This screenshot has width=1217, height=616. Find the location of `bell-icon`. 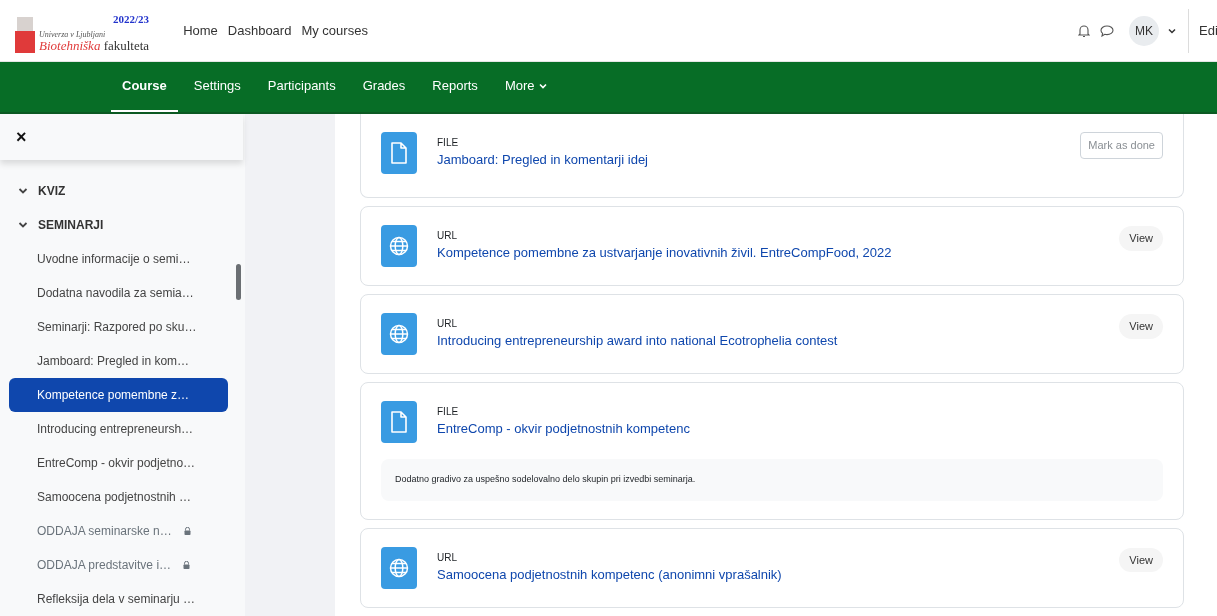

bell-icon is located at coordinates (1084, 30).